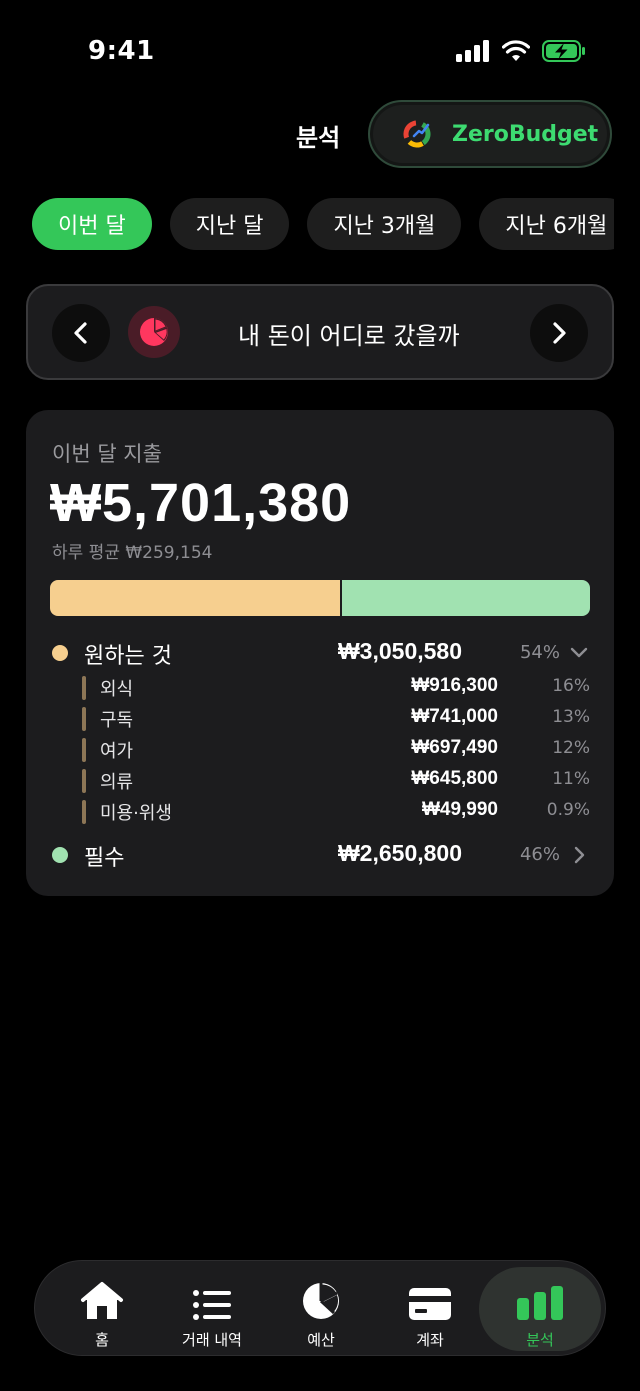 The height and width of the screenshot is (1391, 640). What do you see at coordinates (454, 685) in the screenshot?
I see `subcategory-amount: ₩916,300` at bounding box center [454, 685].